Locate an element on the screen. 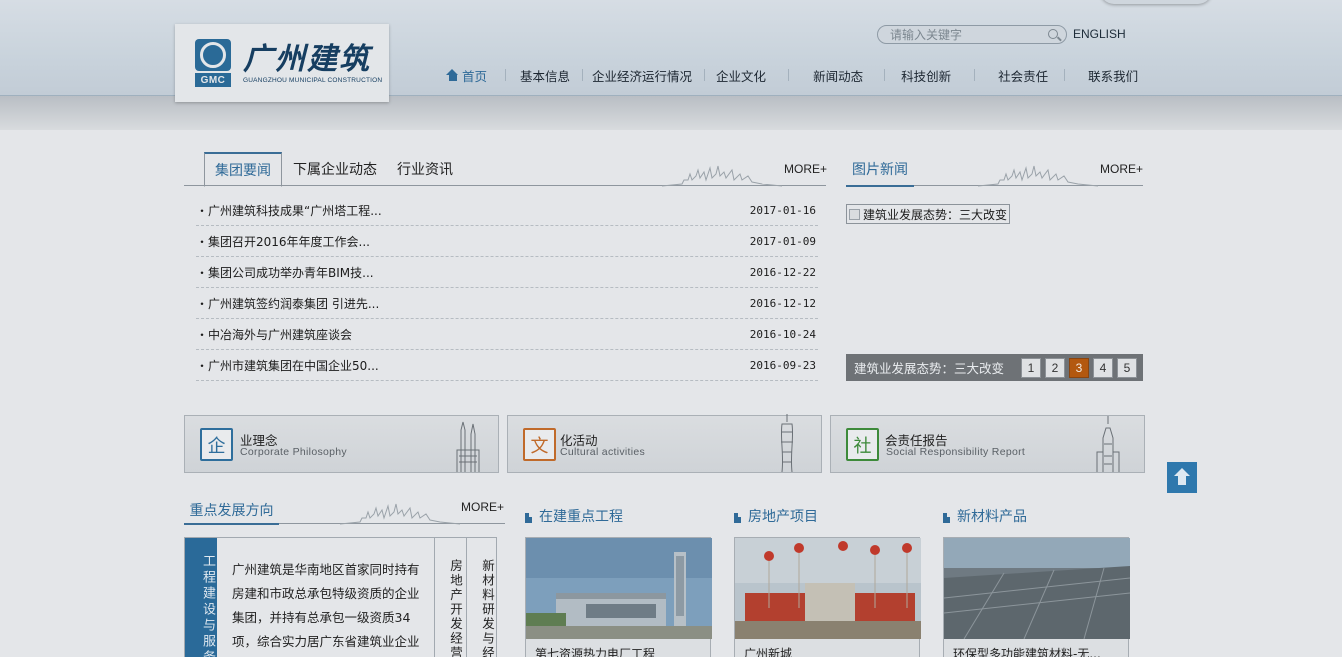 This screenshot has width=1342, height=657. news-date: 2016-09-23 is located at coordinates (782, 365).